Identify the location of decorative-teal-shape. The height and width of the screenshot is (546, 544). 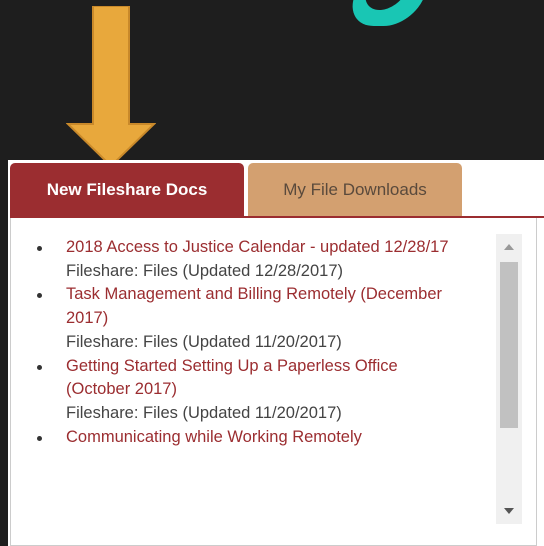
(387, 13).